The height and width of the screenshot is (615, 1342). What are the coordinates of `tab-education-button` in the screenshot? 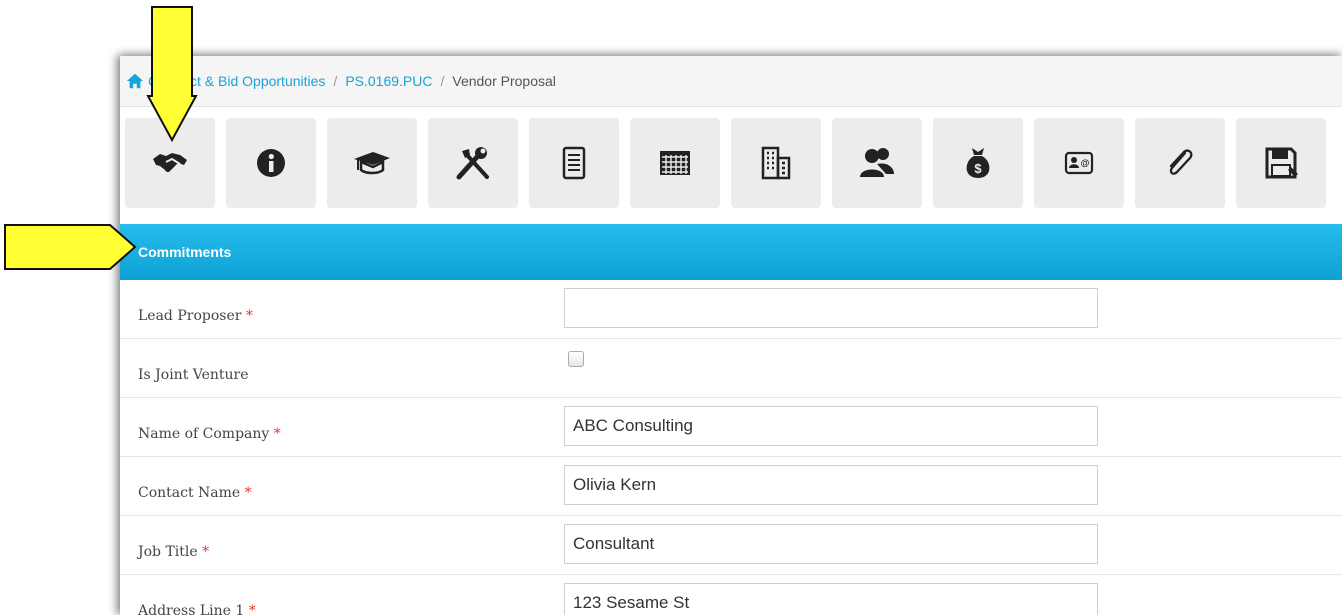 It's located at (372, 163).